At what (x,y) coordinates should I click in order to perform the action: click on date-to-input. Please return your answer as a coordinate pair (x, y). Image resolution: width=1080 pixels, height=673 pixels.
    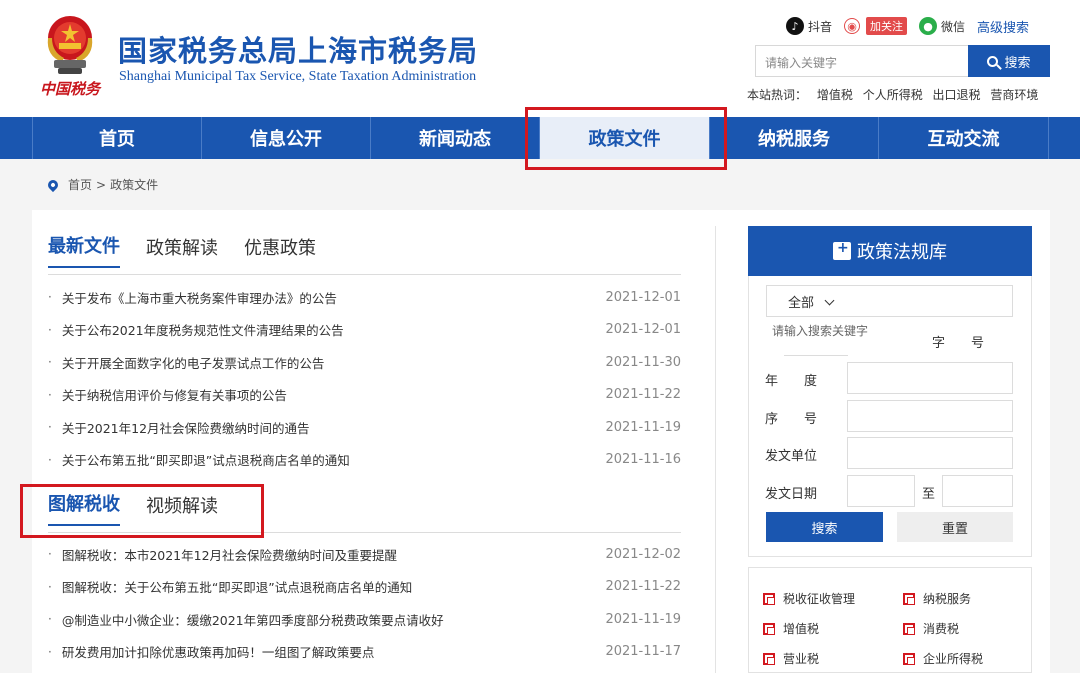
    Looking at the image, I should click on (977, 491).